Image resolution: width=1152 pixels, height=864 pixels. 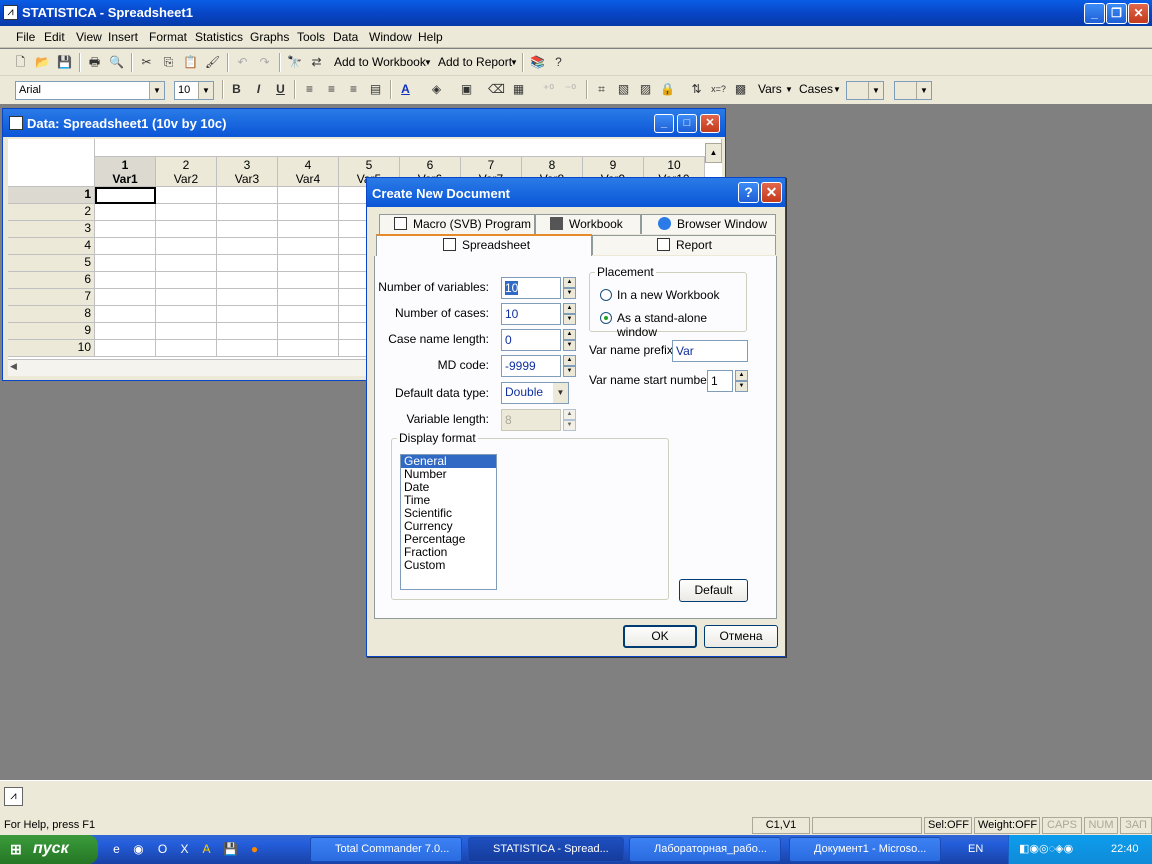 What do you see at coordinates (380, 62) in the screenshot?
I see `add-to-workbook-button: Add to Workbook` at bounding box center [380, 62].